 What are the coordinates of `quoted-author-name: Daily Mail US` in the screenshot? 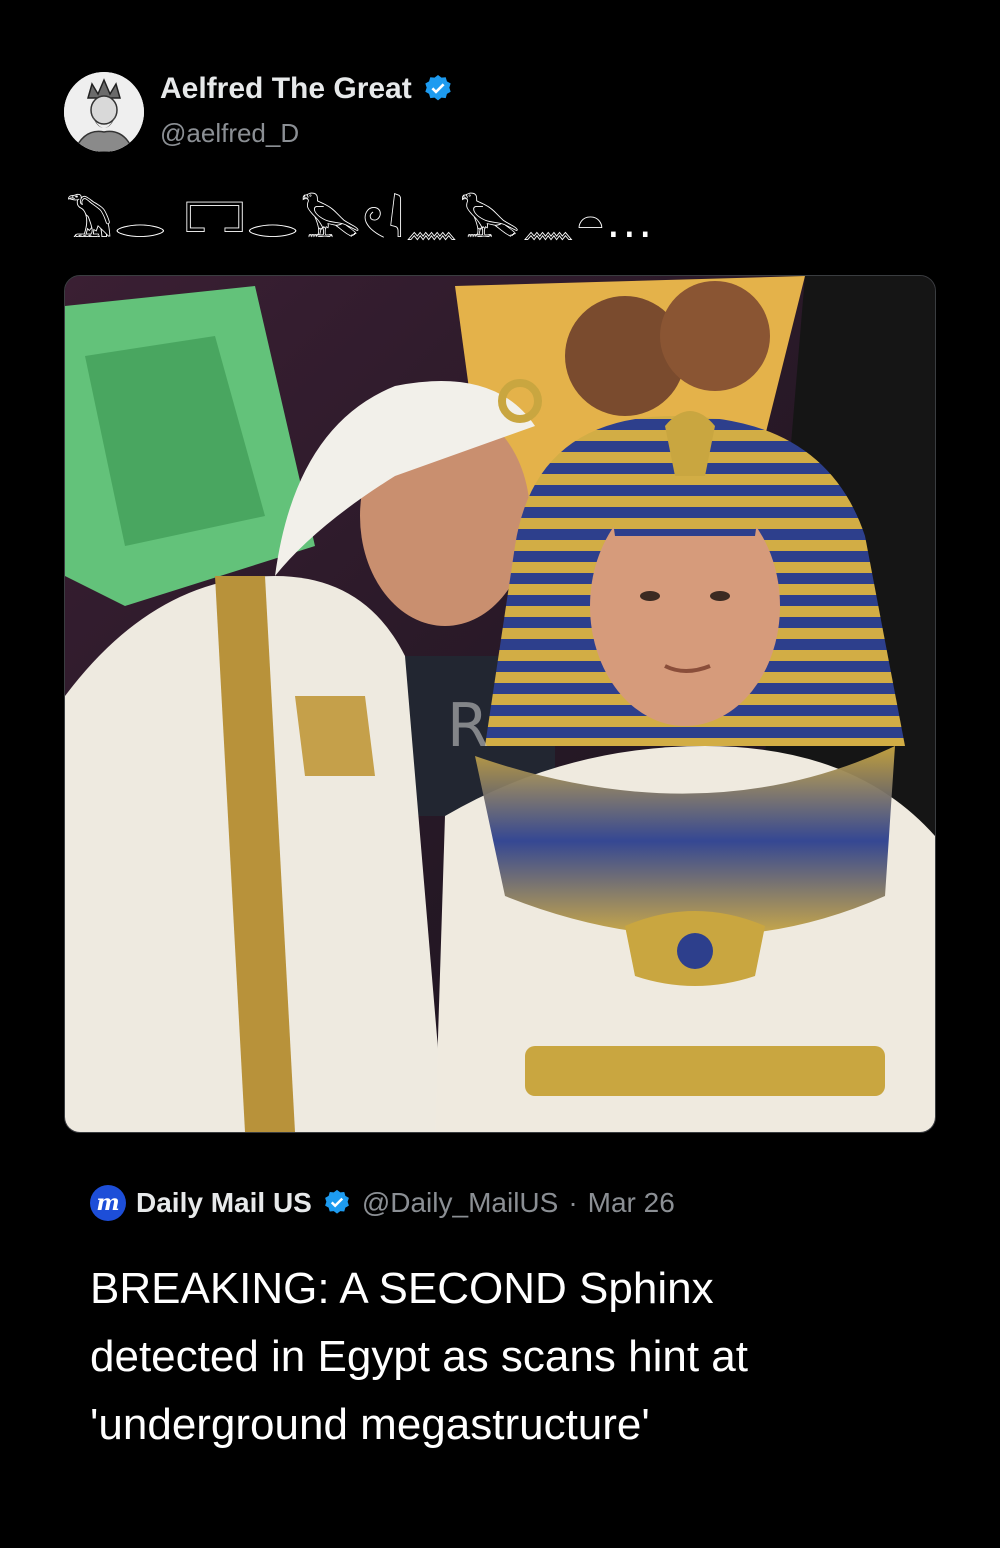 It's located at (224, 1203).